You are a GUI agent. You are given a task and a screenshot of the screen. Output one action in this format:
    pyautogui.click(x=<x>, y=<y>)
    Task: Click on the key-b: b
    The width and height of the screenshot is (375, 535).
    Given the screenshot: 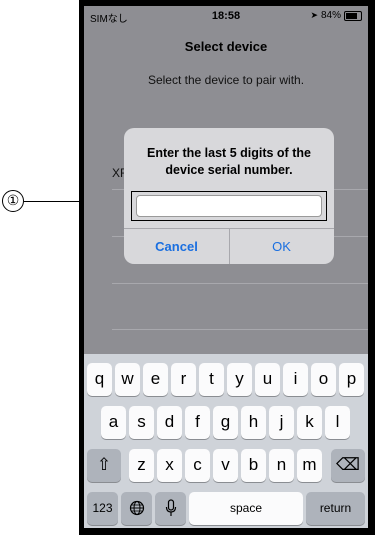 What is the action you would take?
    pyautogui.click(x=253, y=465)
    